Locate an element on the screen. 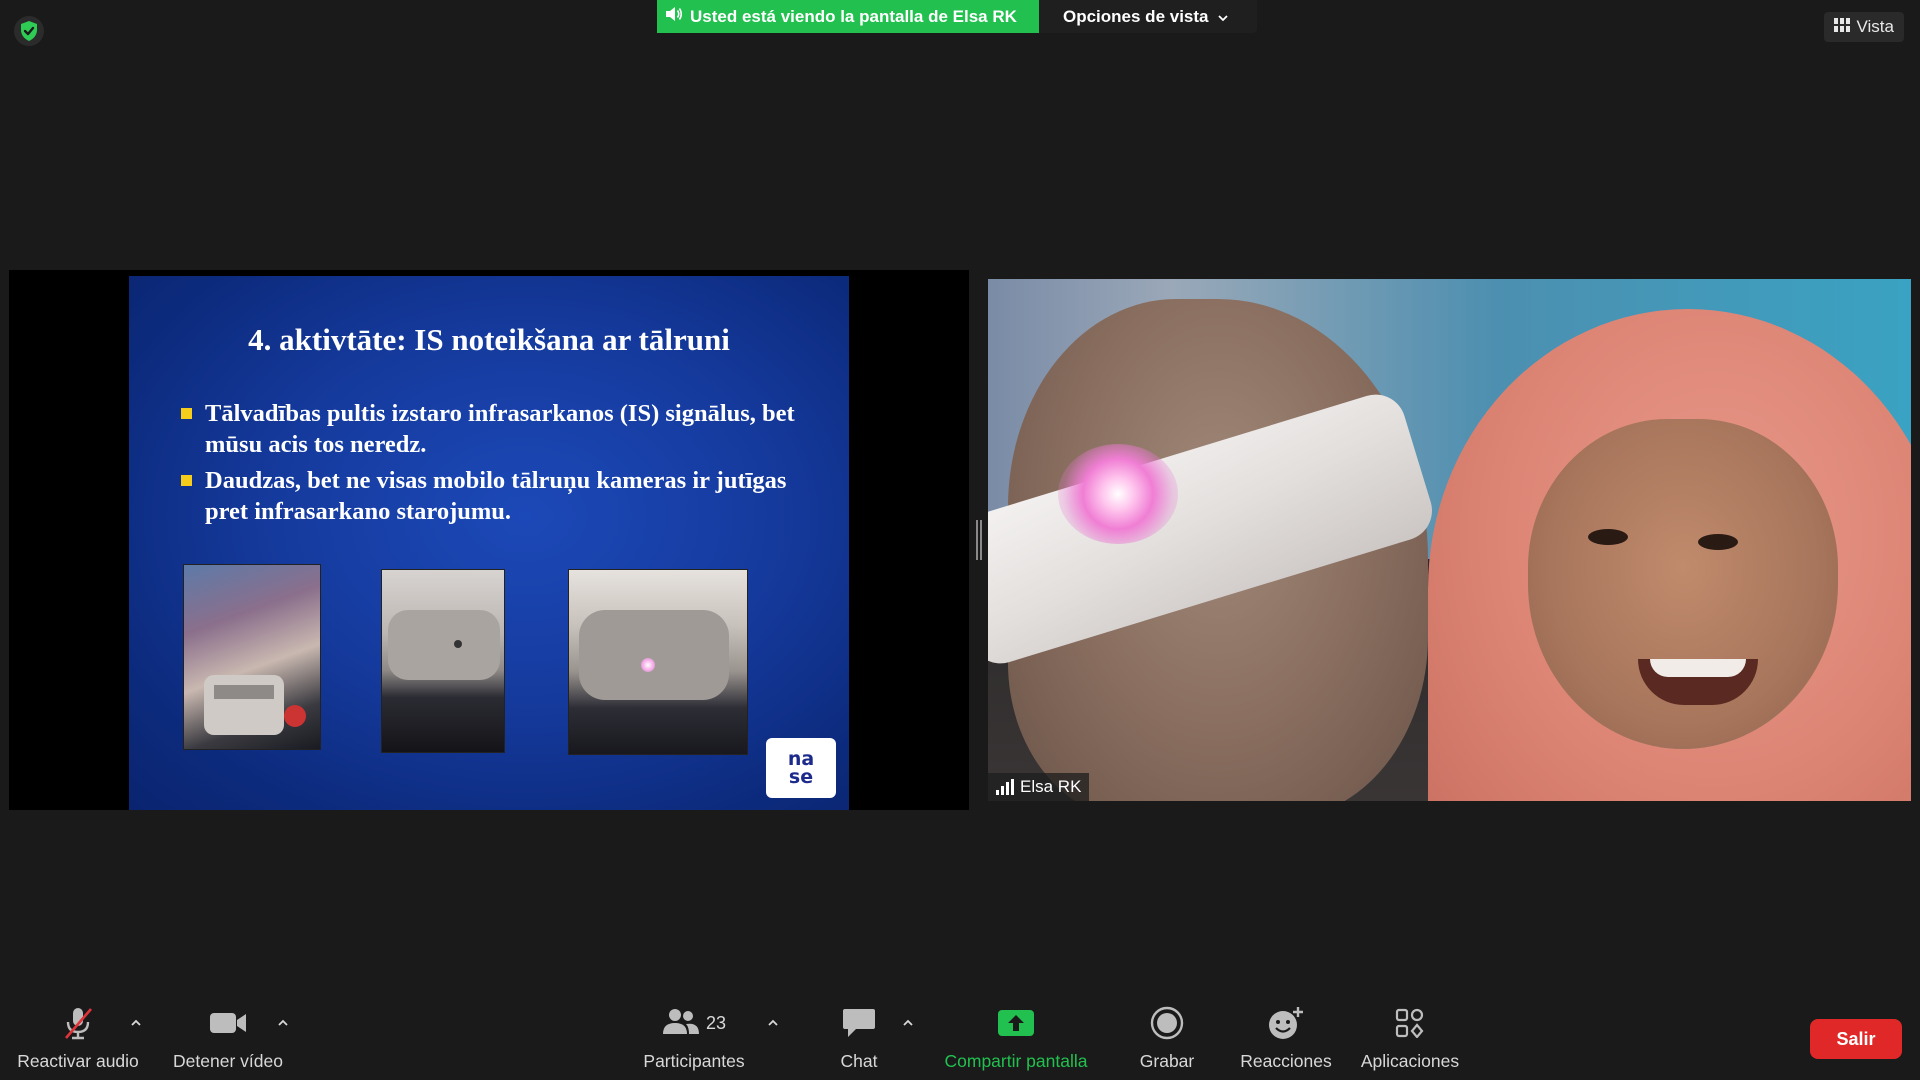  share-screen-icon is located at coordinates (1016, 1023).